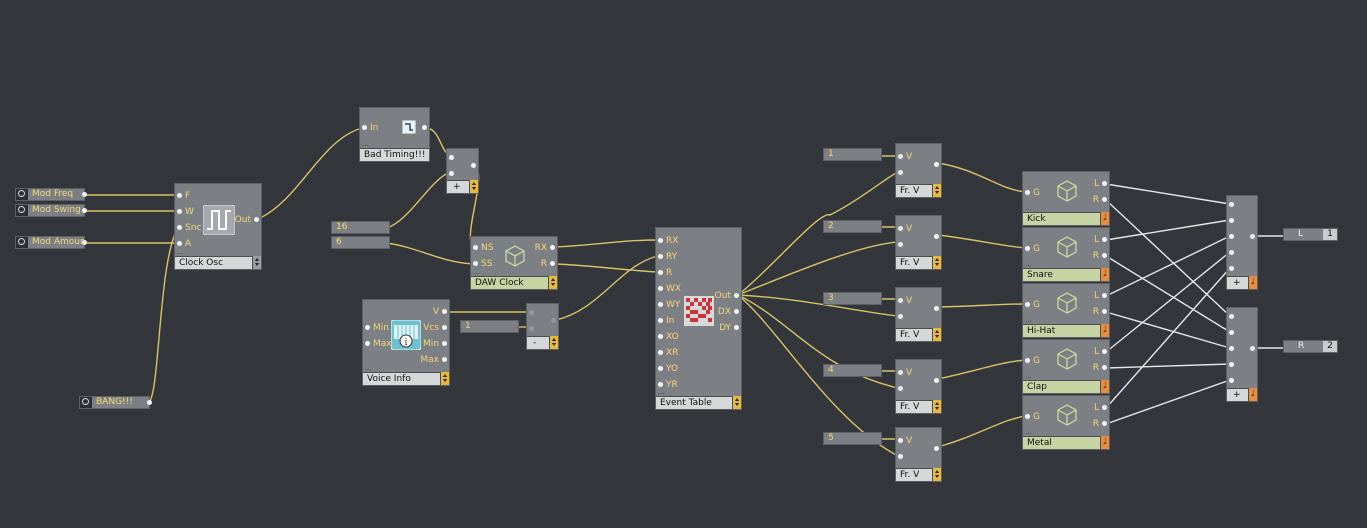 The image size is (1367, 528). What do you see at coordinates (667, 257) in the screenshot?
I see `event-table-in-ry: RY` at bounding box center [667, 257].